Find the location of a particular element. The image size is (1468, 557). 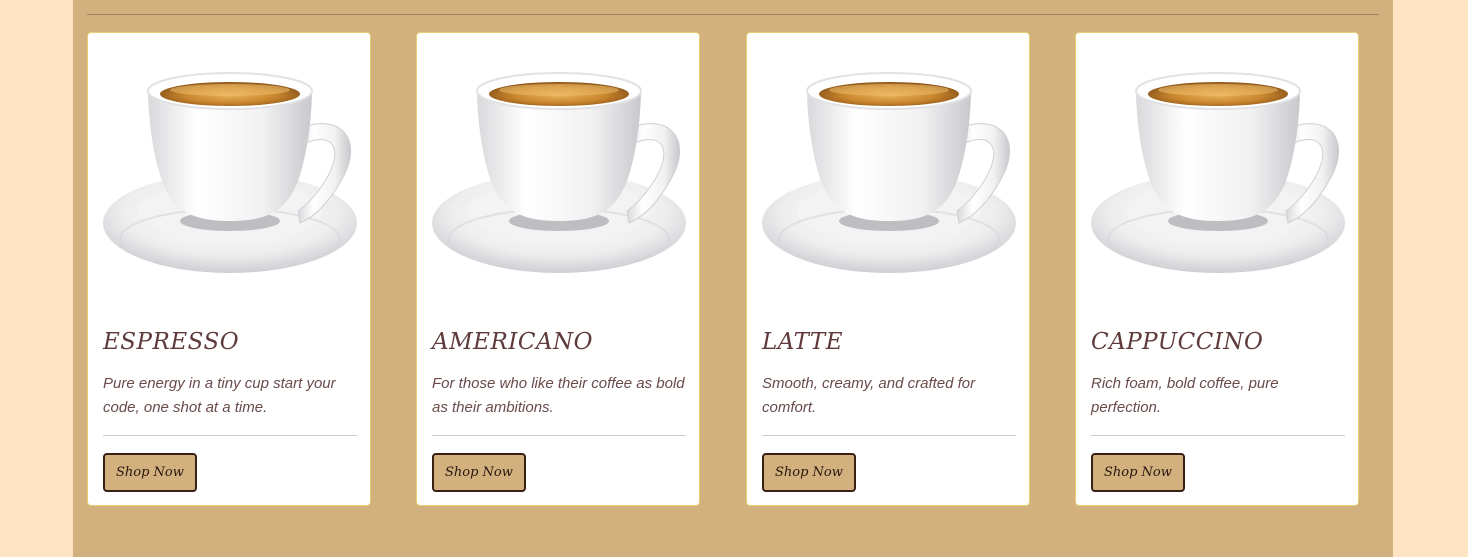

product-title: LATTE is located at coordinates (803, 342).